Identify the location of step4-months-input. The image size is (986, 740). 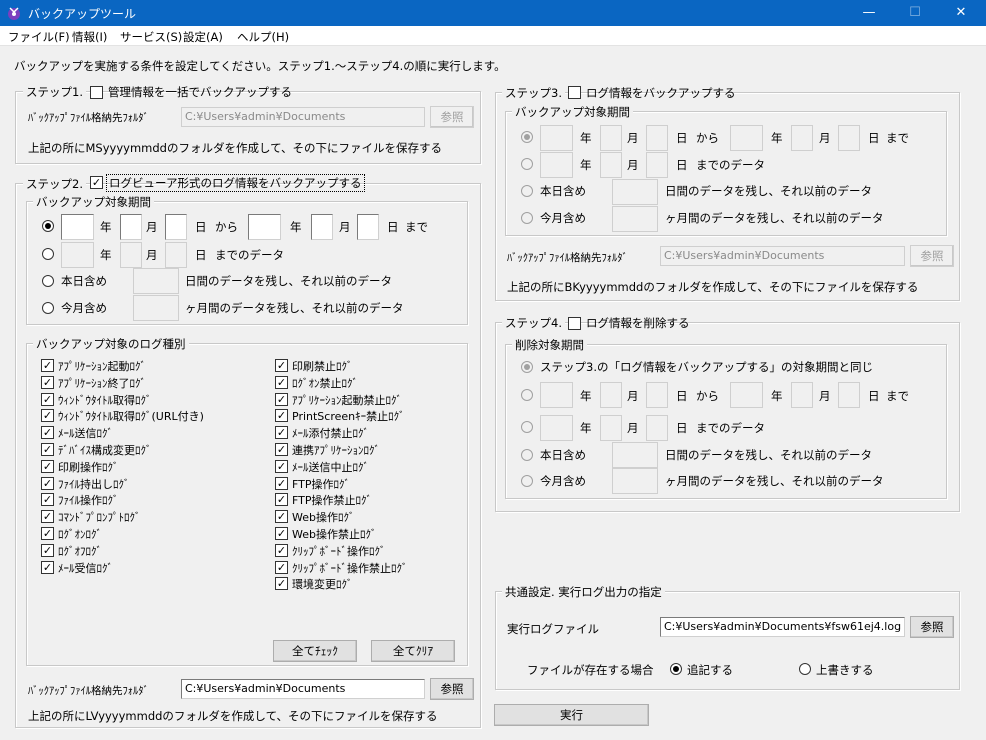
(635, 481).